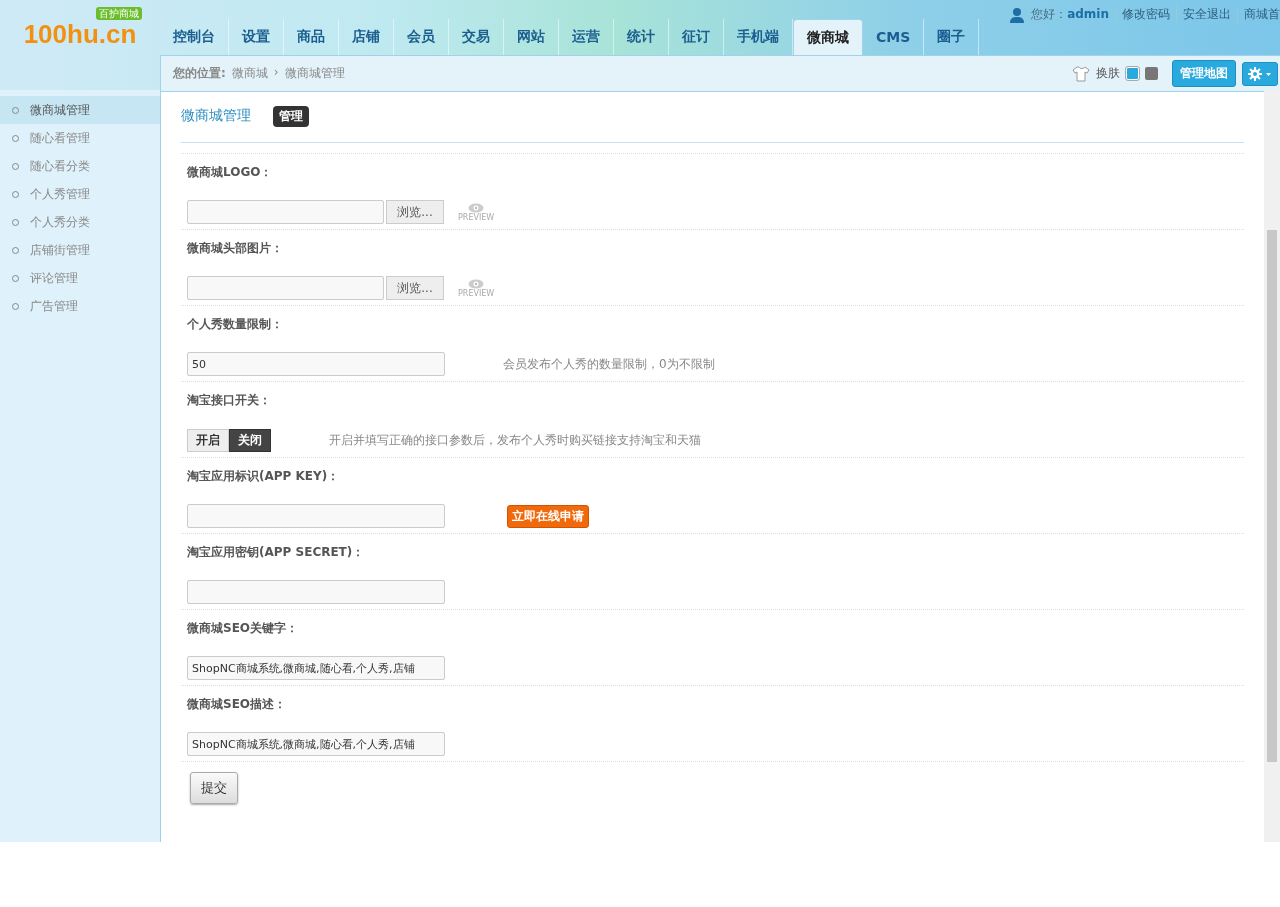  I want to click on page-title: 微商城管理, so click(216, 116).